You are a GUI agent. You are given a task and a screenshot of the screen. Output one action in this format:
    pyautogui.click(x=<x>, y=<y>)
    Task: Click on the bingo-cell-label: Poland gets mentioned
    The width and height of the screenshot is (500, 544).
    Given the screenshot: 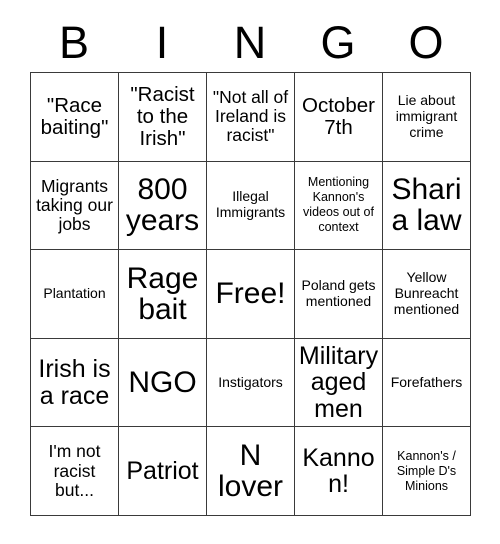 What is the action you would take?
    pyautogui.click(x=338, y=293)
    